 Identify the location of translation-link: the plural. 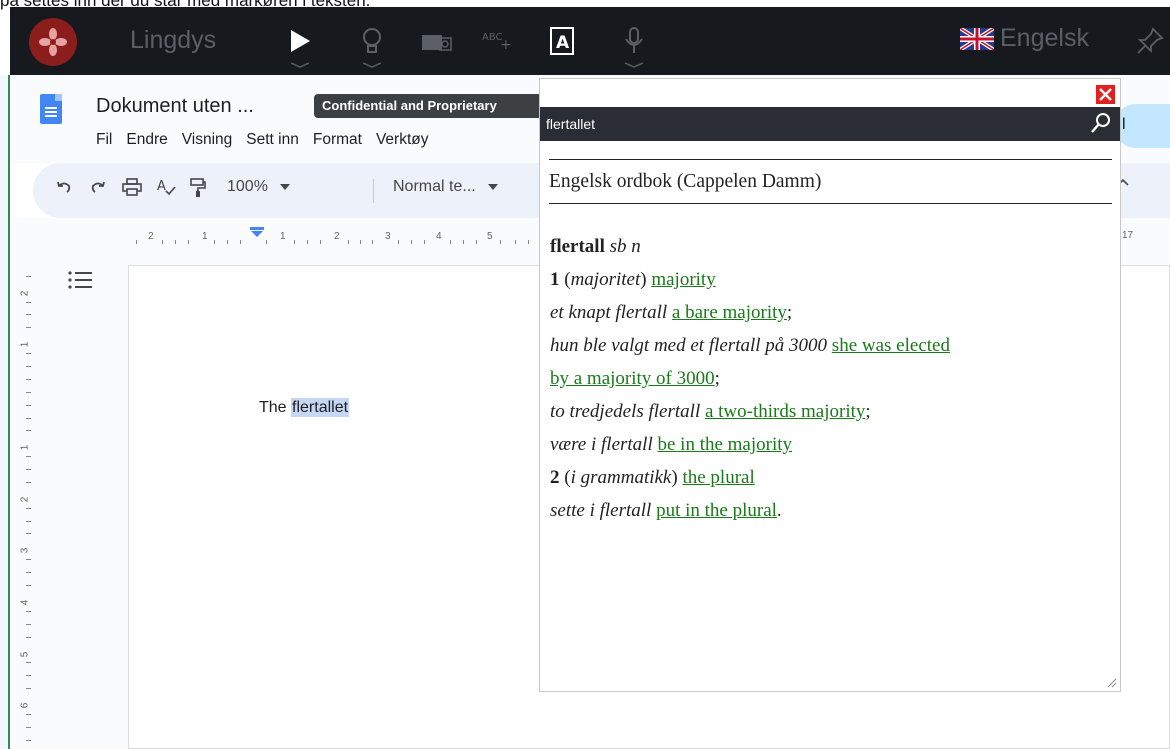
(718, 477).